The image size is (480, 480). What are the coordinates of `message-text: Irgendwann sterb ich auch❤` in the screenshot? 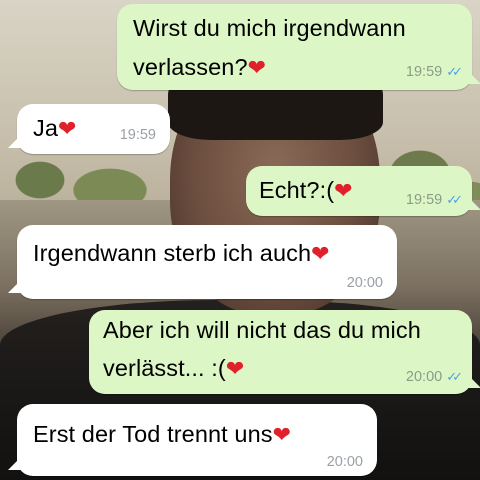 It's located at (181, 253).